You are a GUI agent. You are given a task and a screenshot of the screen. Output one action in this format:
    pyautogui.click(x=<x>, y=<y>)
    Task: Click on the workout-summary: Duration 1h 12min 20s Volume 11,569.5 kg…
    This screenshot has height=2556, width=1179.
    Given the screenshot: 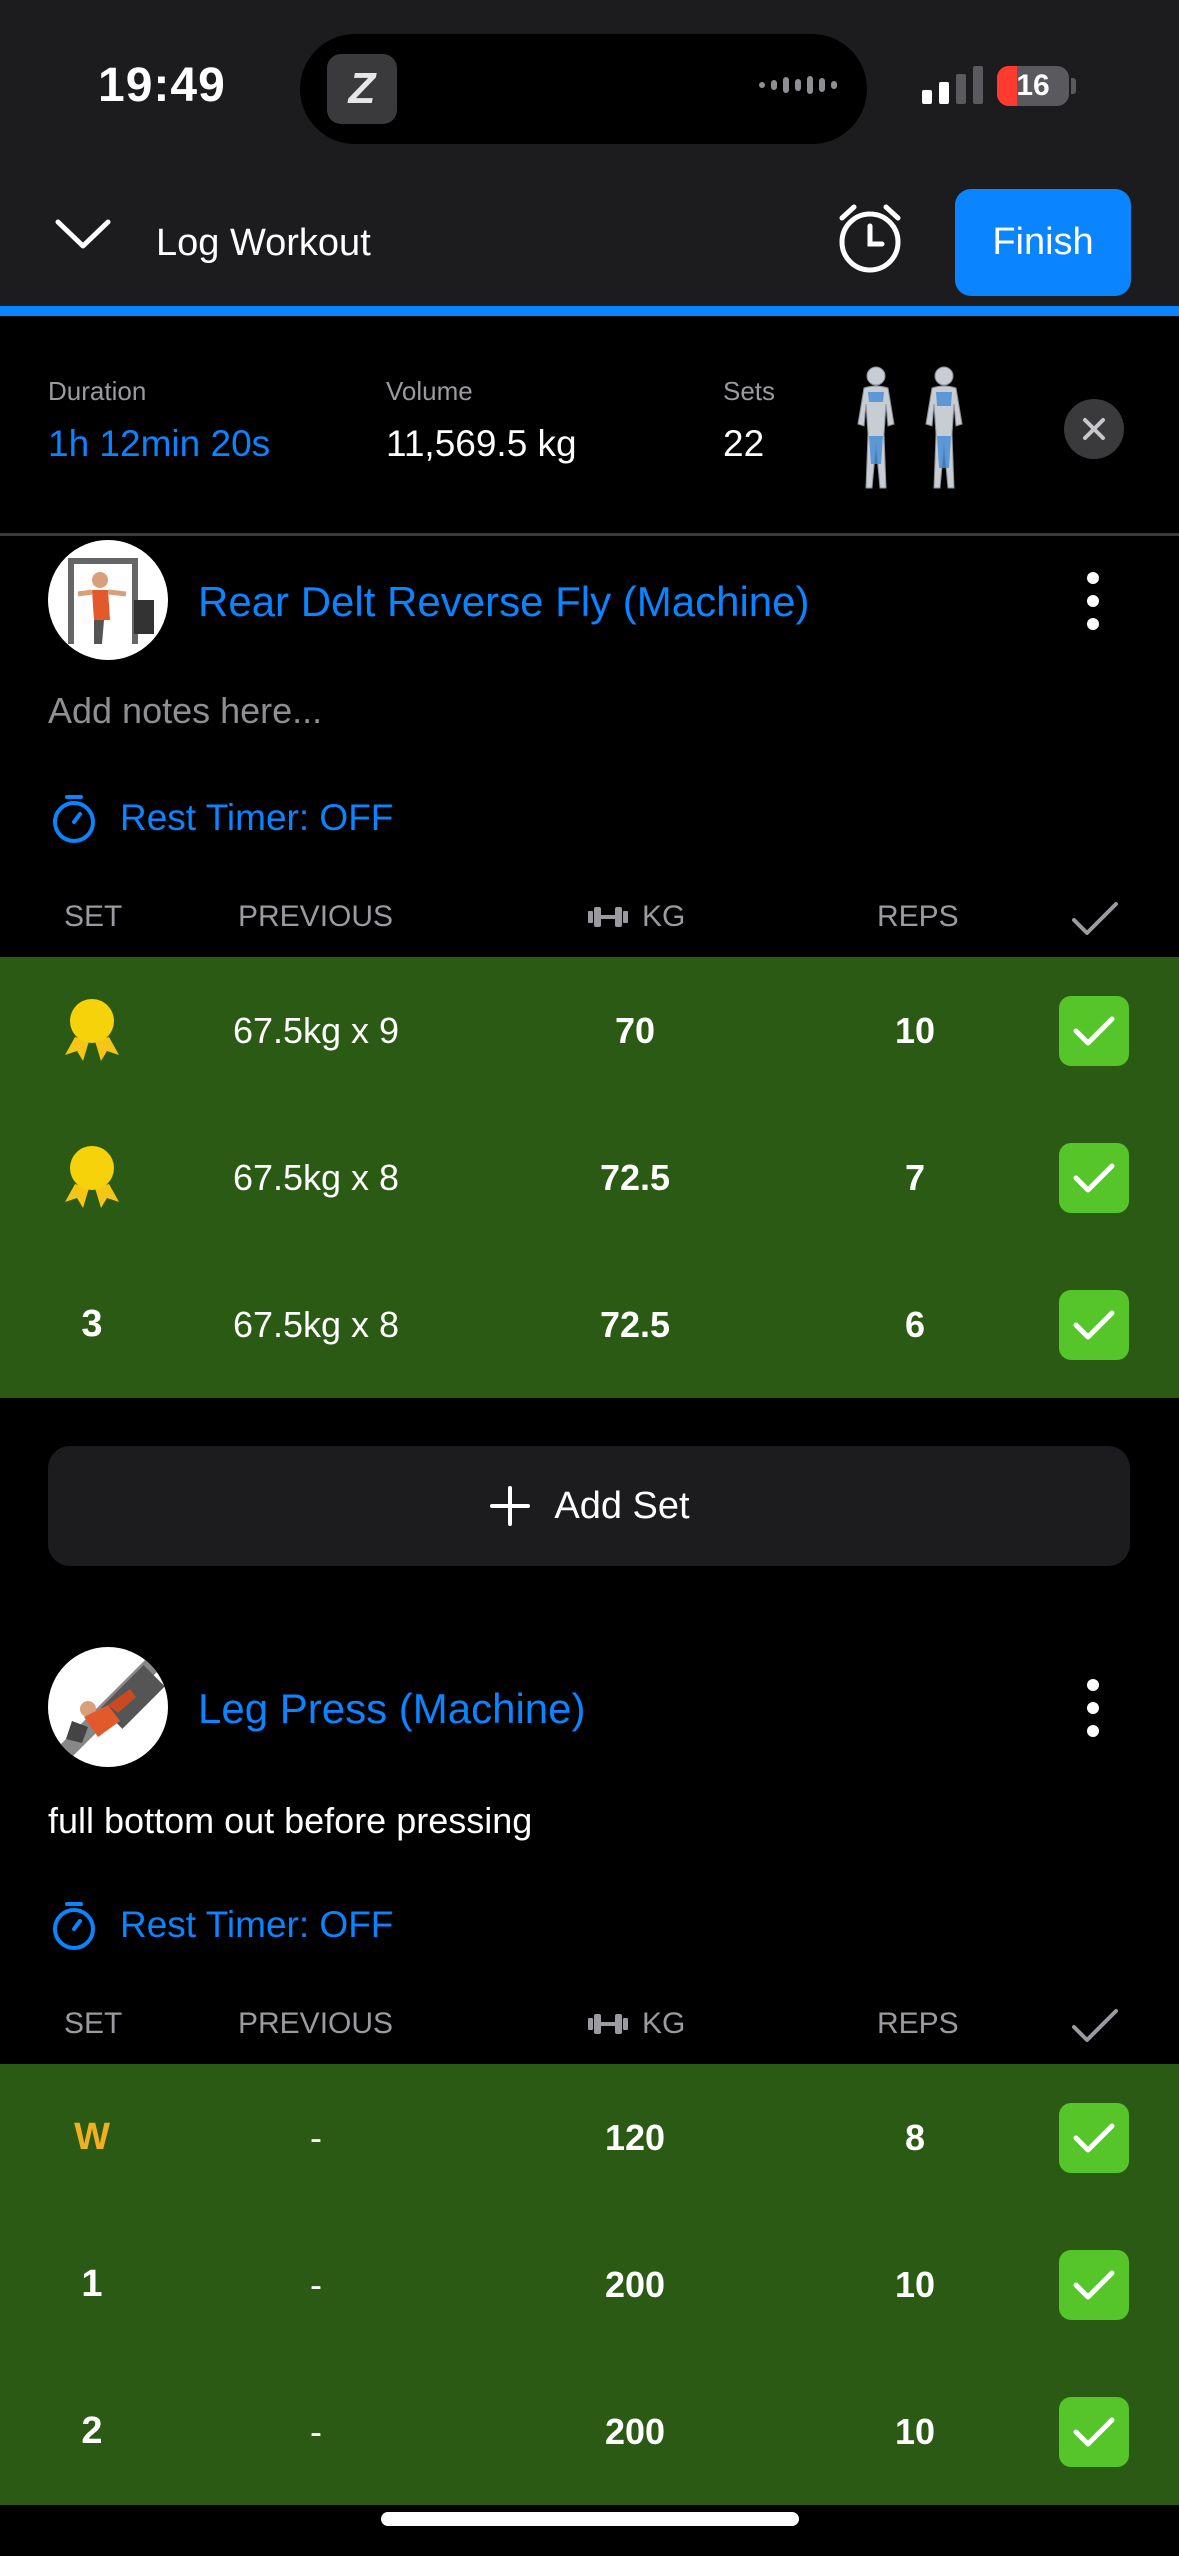 What is the action you would take?
    pyautogui.click(x=589, y=426)
    